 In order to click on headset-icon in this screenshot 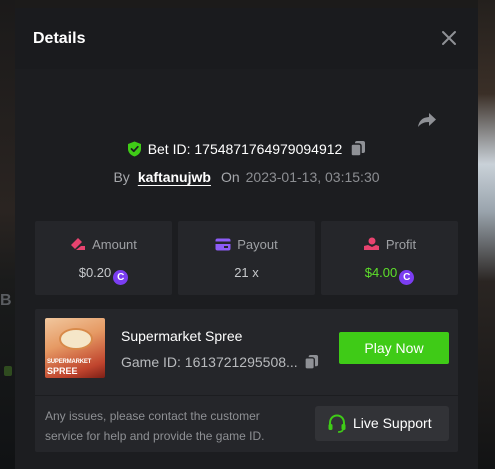, I will do `click(337, 423)`.